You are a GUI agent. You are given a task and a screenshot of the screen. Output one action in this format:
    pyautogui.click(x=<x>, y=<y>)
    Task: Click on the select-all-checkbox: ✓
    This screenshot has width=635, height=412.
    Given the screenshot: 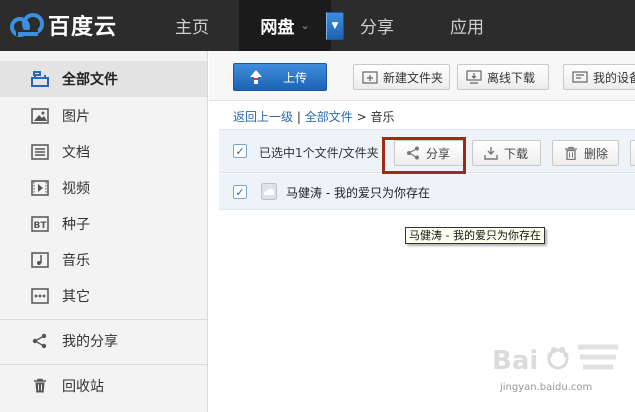 What is the action you would take?
    pyautogui.click(x=240, y=151)
    